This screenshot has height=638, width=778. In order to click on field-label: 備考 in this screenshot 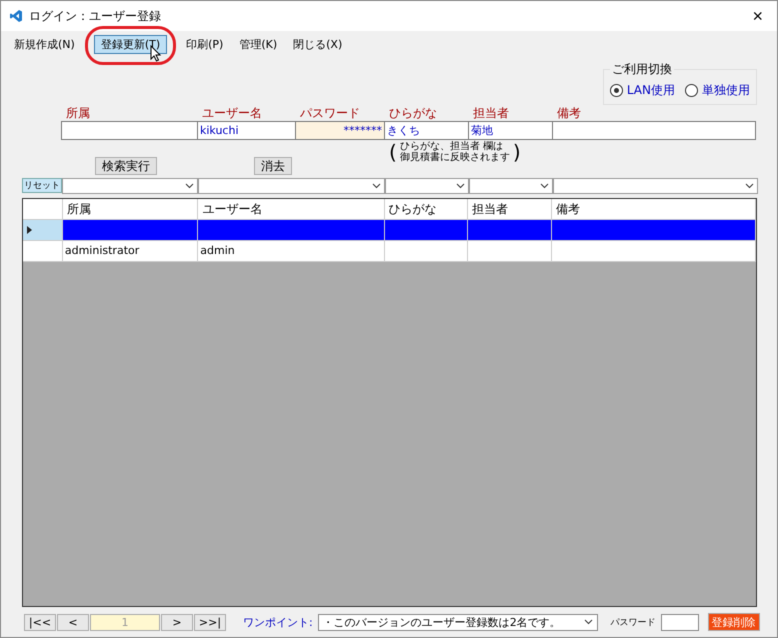, I will do `click(569, 113)`.